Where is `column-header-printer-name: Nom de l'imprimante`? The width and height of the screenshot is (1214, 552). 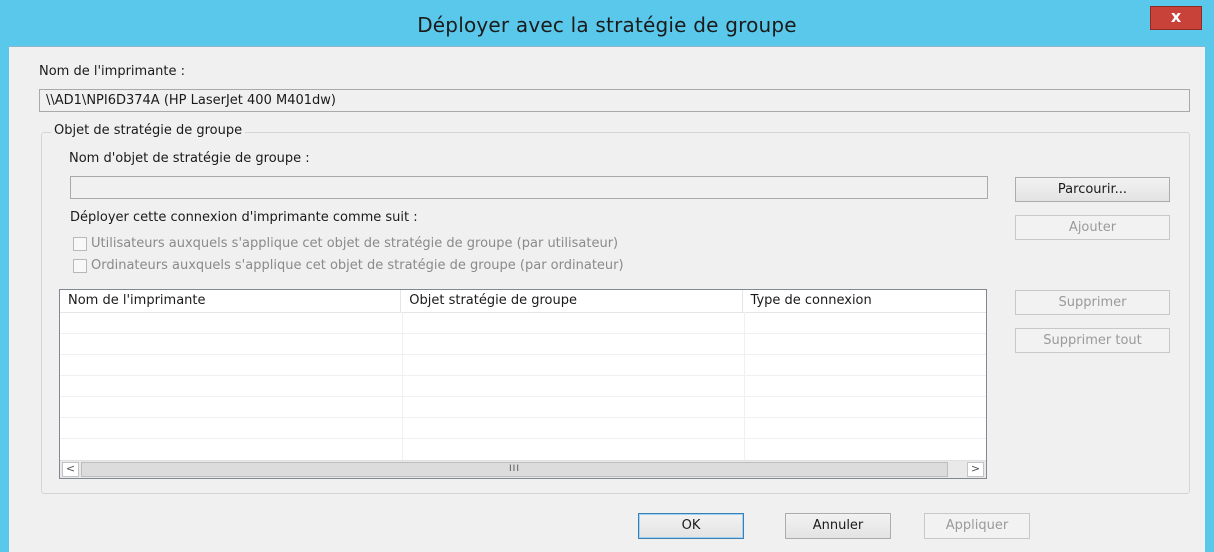 column-header-printer-name: Nom de l'imprimante is located at coordinates (231, 301).